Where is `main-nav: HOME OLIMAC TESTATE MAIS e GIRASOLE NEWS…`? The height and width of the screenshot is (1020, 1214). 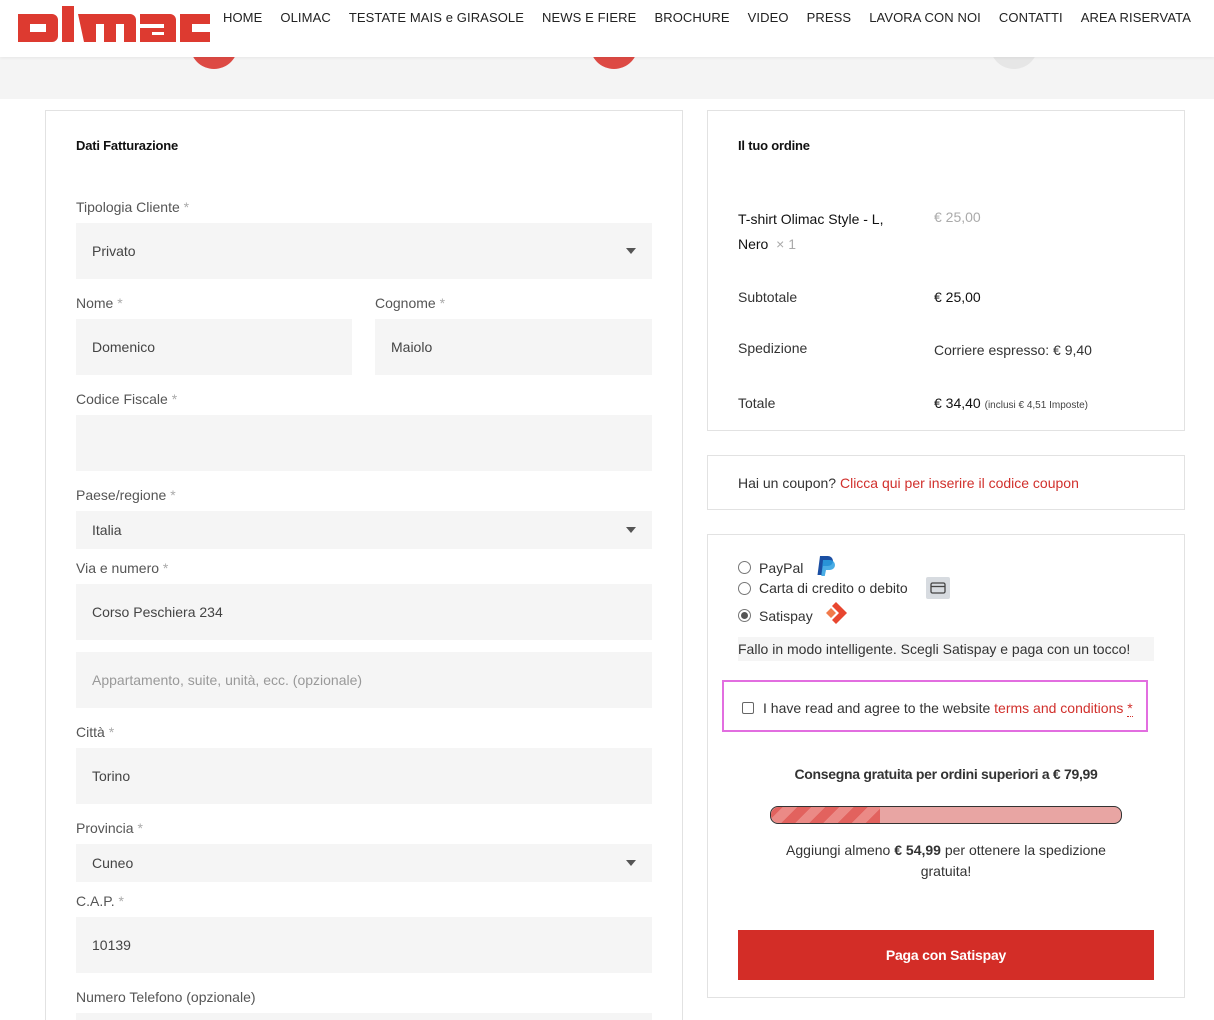
main-nav: HOME OLIMAC TESTATE MAIS e GIRASOLE NEWS… is located at coordinates (707, 18).